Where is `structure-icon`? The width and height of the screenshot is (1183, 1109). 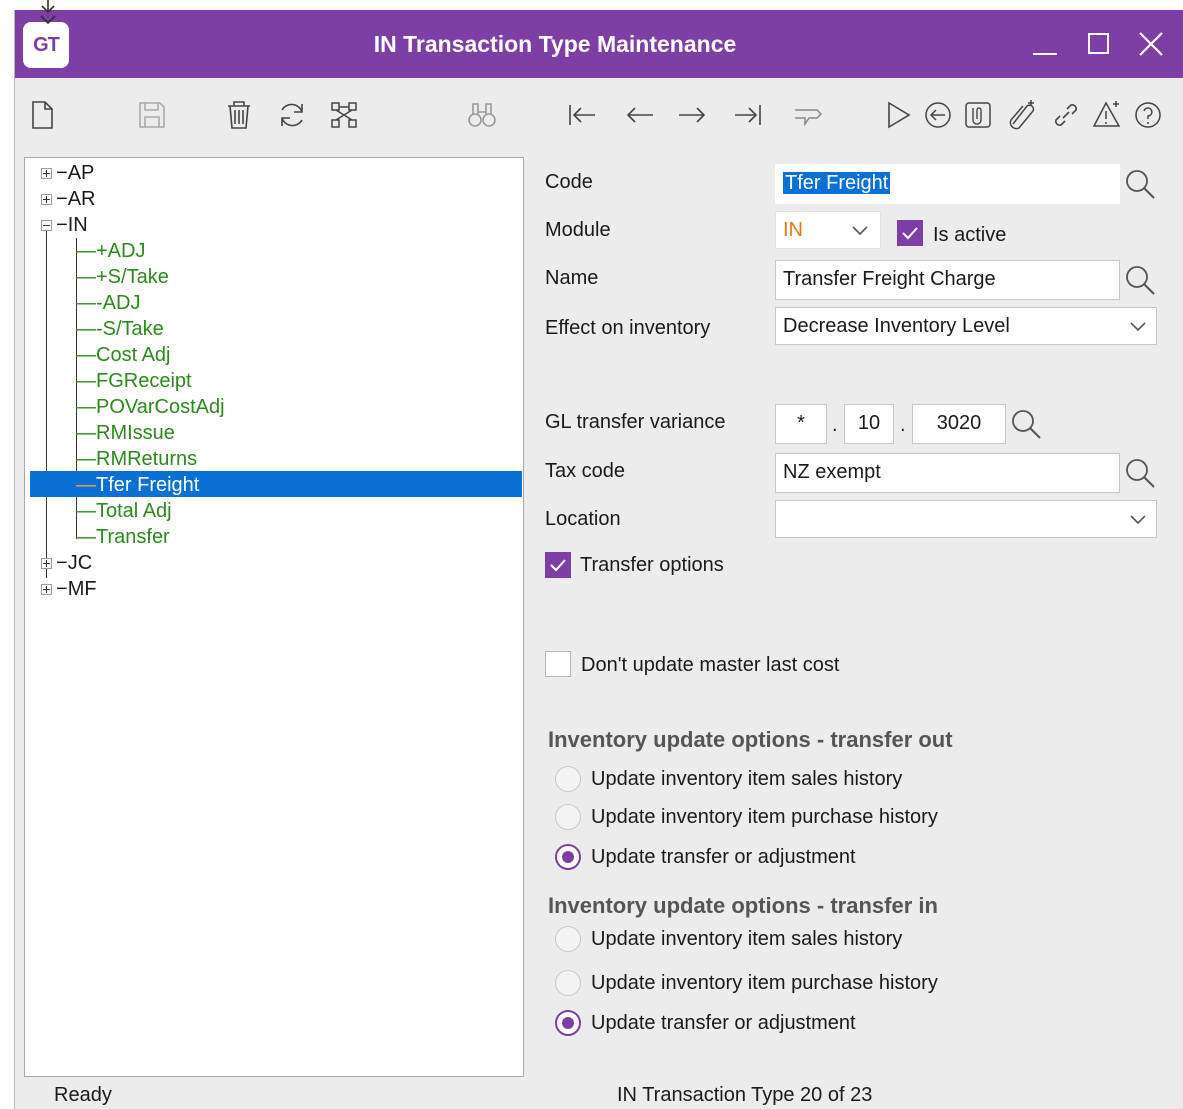
structure-icon is located at coordinates (344, 115).